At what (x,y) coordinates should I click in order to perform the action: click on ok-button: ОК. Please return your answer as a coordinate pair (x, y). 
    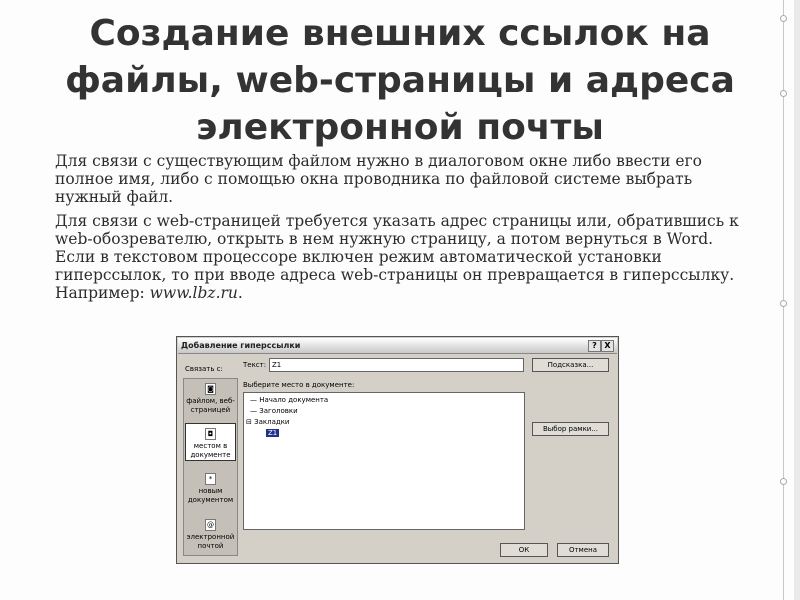
    Looking at the image, I should click on (524, 550).